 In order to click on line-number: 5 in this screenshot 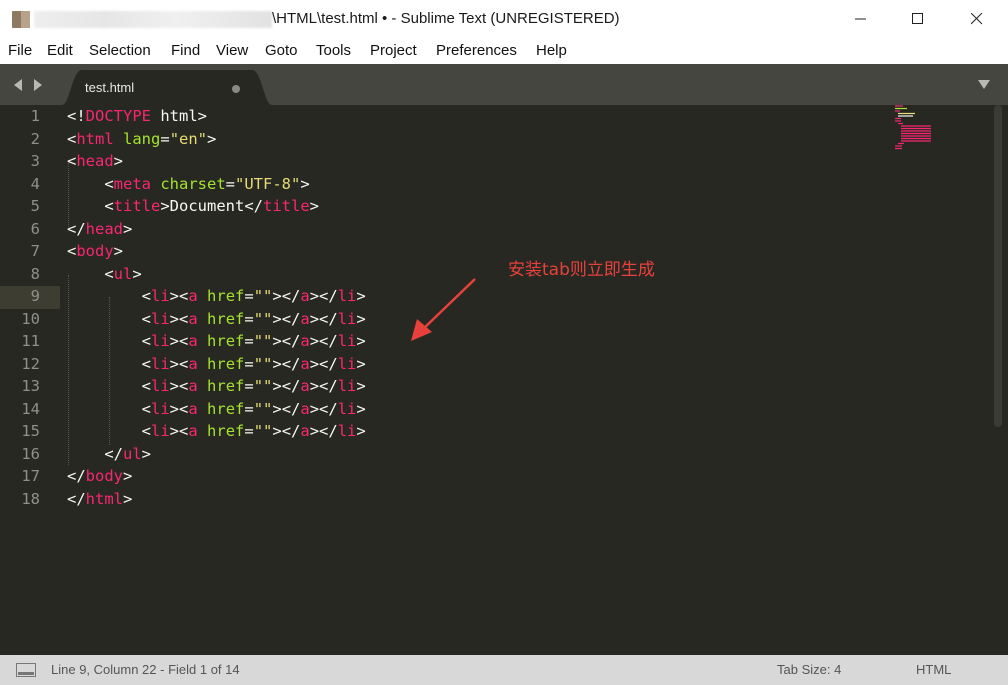, I will do `click(35, 206)`.